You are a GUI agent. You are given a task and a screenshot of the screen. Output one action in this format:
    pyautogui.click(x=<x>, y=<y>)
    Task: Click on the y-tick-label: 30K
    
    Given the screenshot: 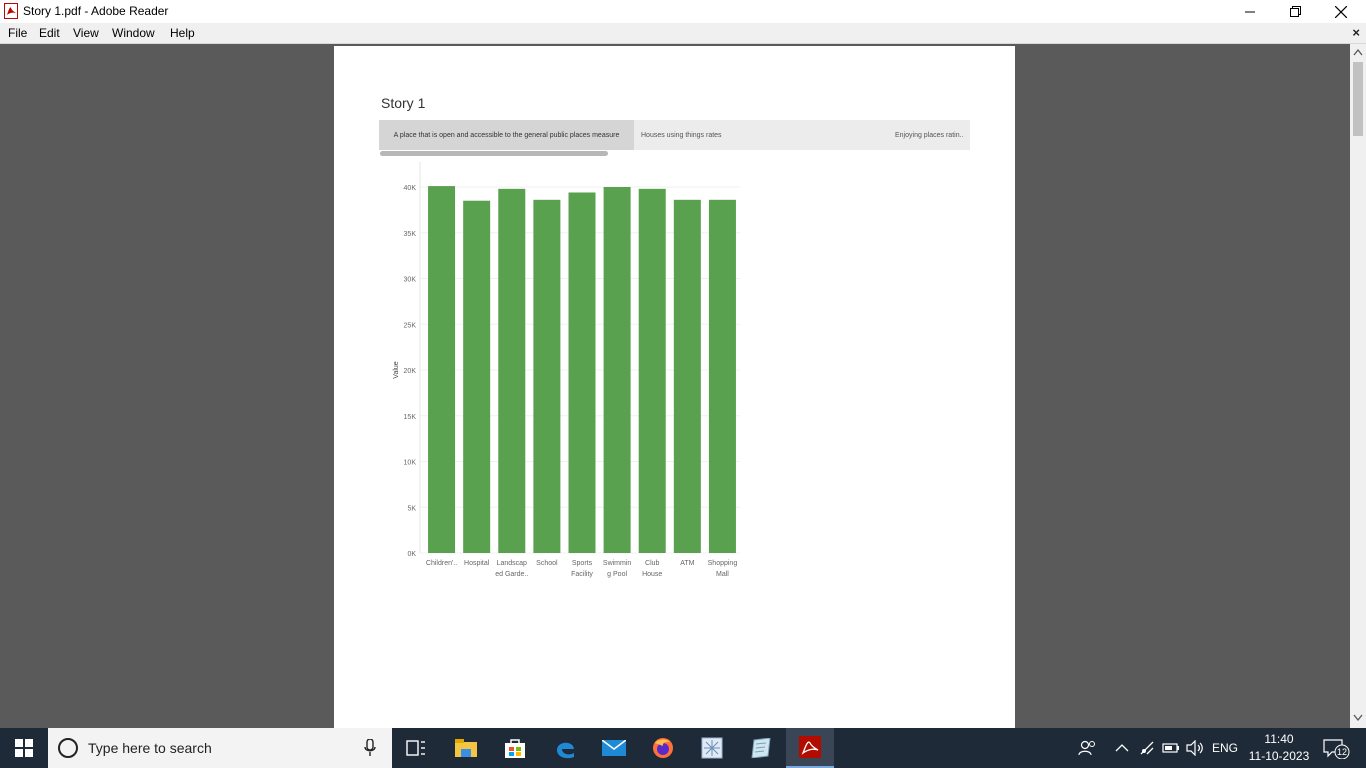 What is the action you would take?
    pyautogui.click(x=410, y=280)
    